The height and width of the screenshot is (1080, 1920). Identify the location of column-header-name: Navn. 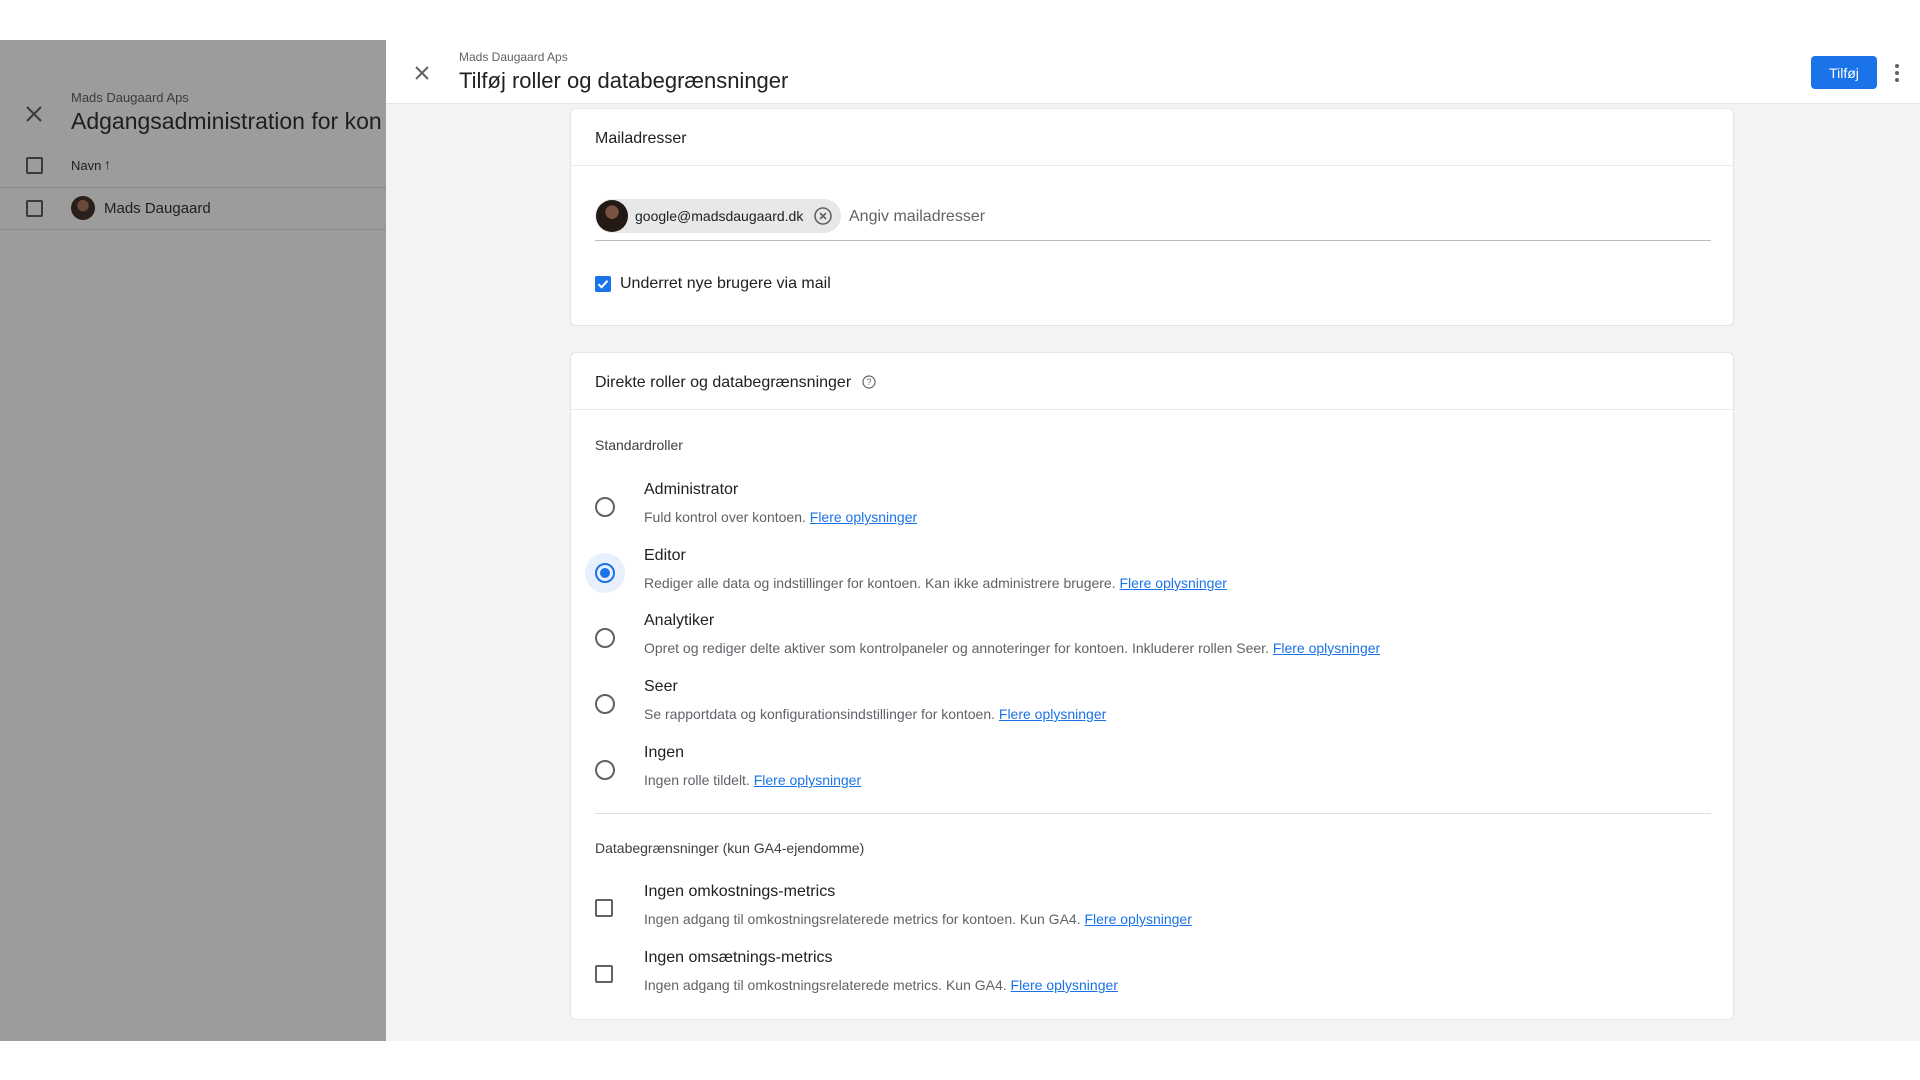
(86, 165).